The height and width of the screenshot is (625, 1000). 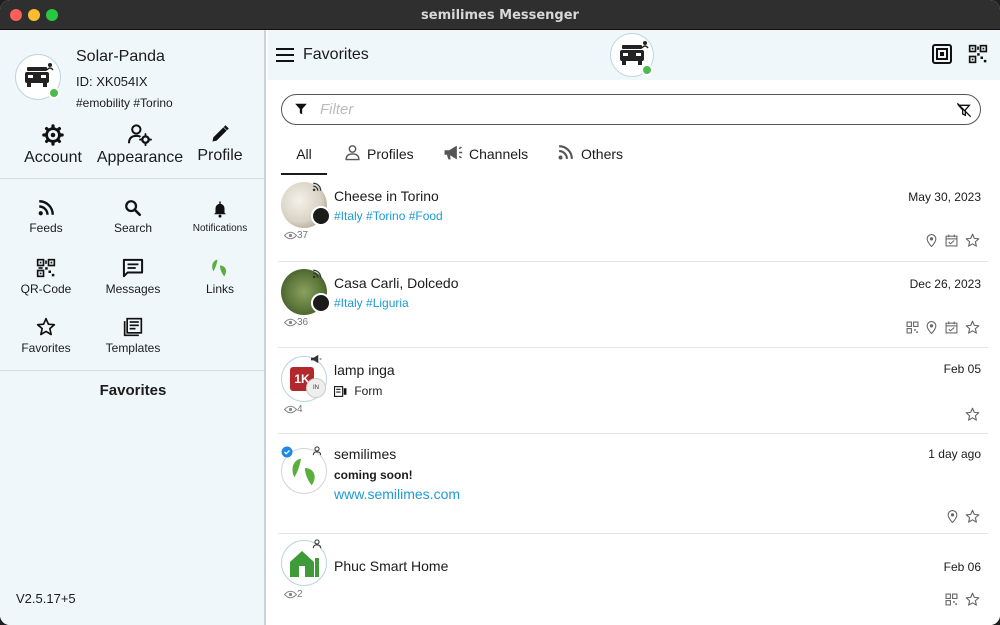 What do you see at coordinates (46, 598) in the screenshot?
I see `app-version: V2.5.17+5` at bounding box center [46, 598].